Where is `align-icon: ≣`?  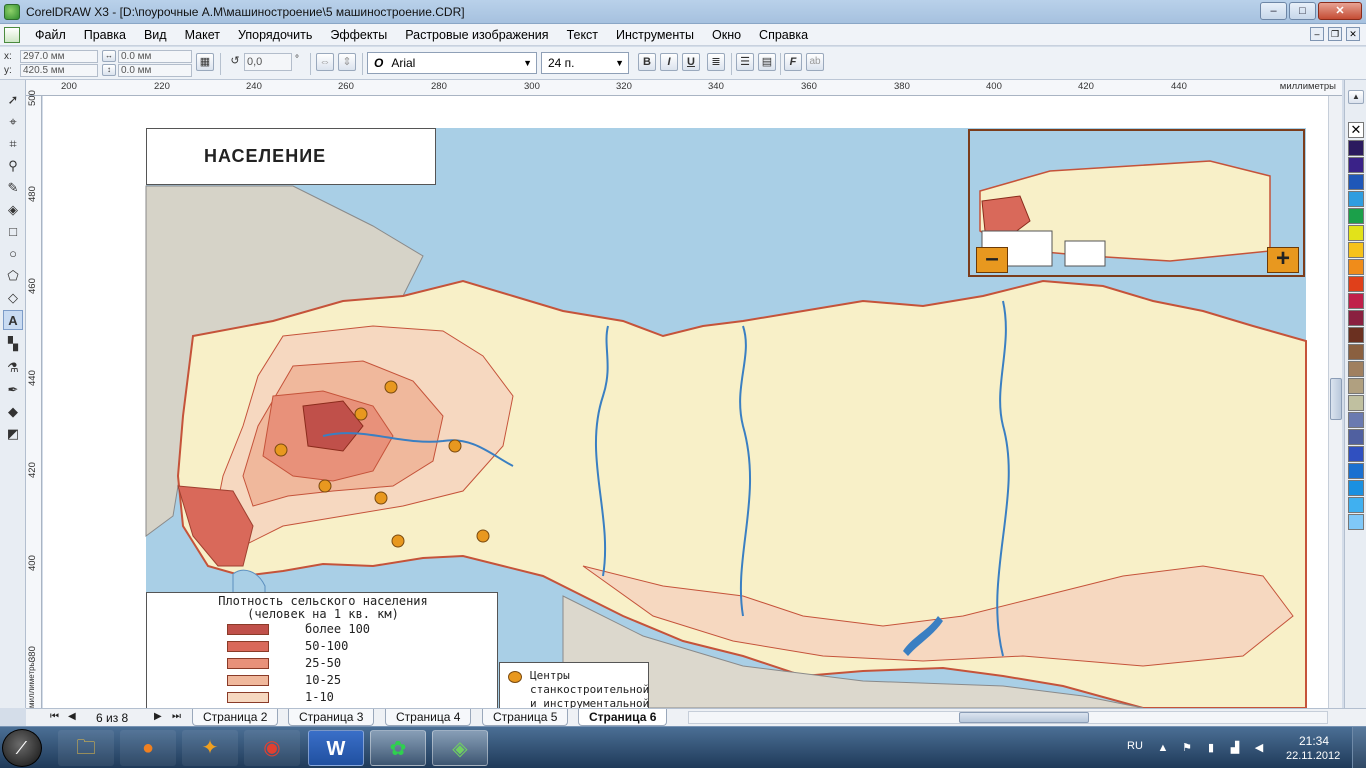
align-icon: ≣ is located at coordinates (716, 62).